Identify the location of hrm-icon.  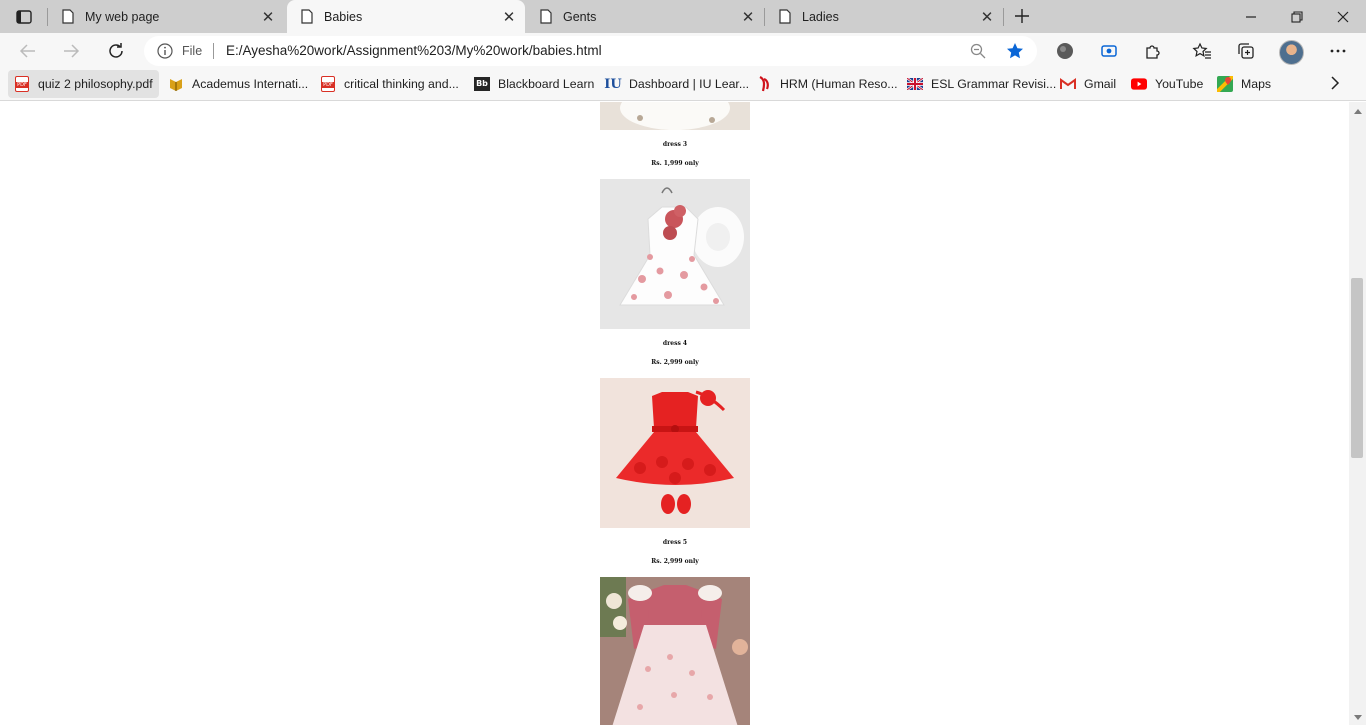
(764, 84).